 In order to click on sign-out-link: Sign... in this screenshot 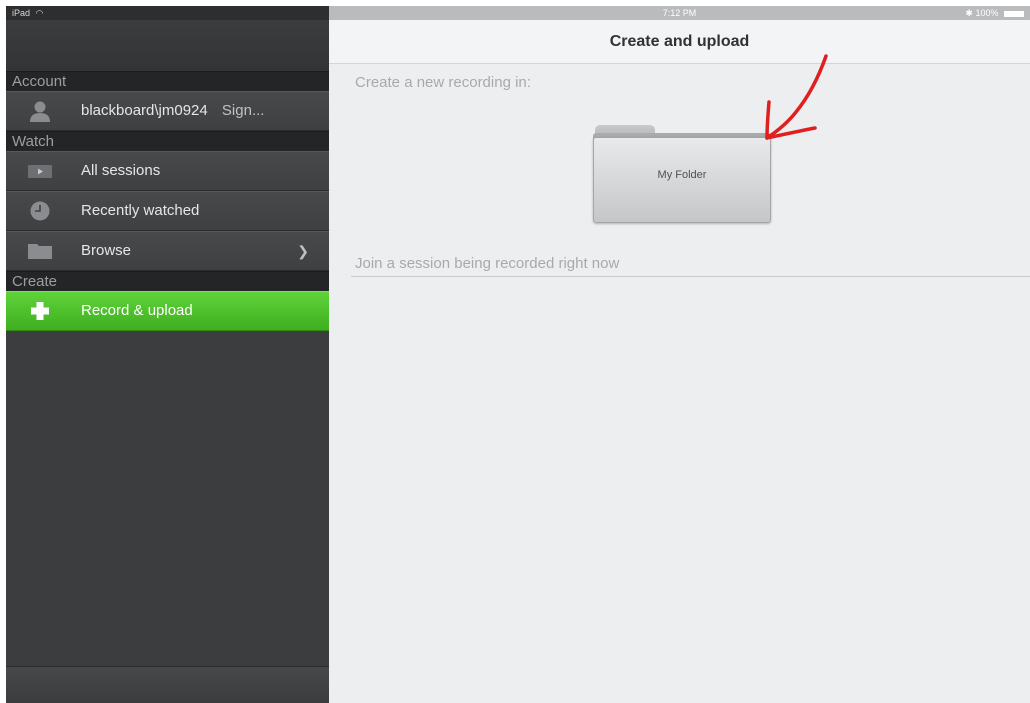, I will do `click(243, 110)`.